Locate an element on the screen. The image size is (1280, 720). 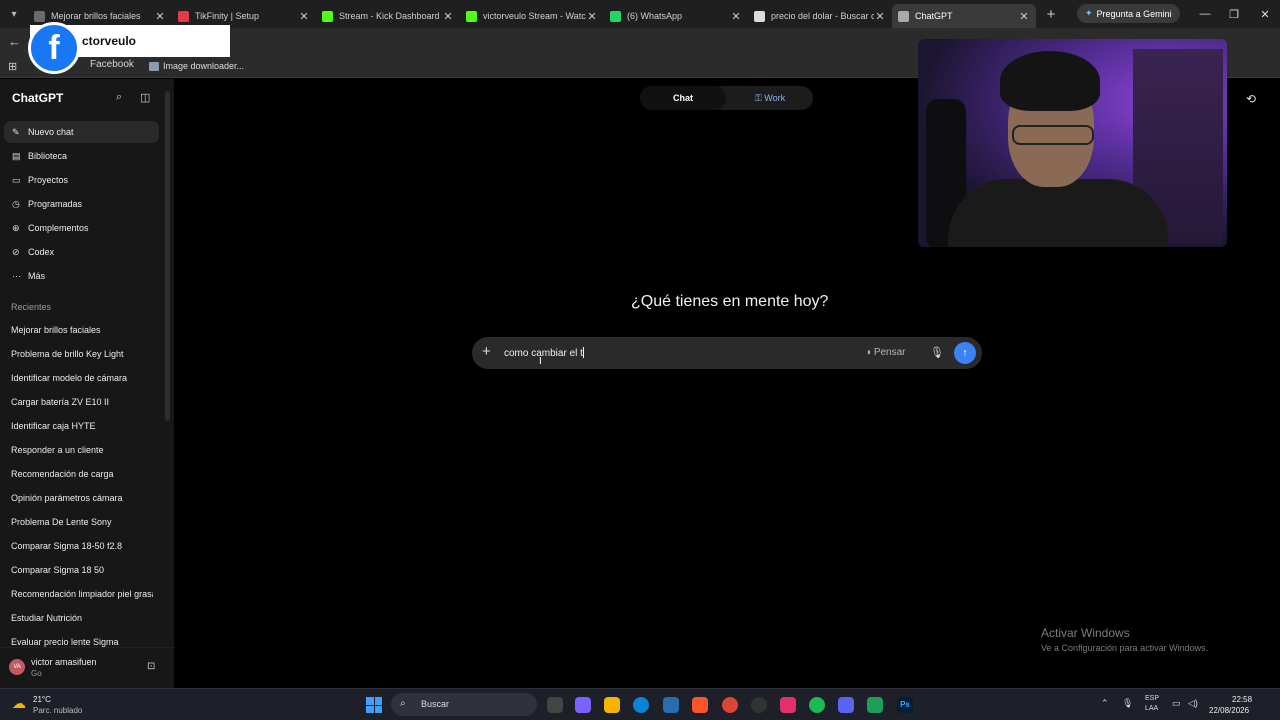
whatsapp-desktop-icon is located at coordinates (875, 705).